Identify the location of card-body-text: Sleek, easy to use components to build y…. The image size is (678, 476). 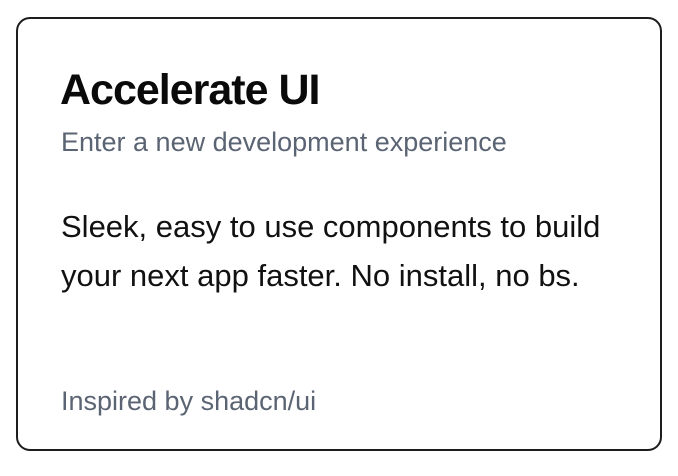
(331, 251).